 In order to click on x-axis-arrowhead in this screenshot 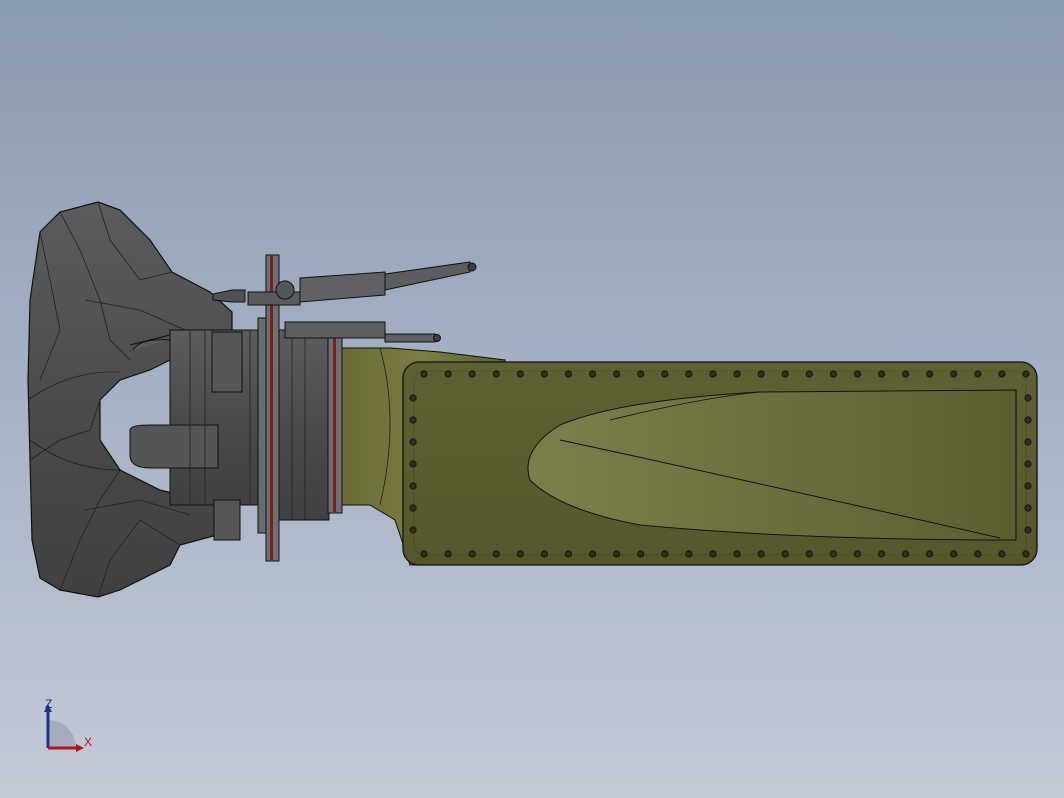, I will do `click(80, 748)`.